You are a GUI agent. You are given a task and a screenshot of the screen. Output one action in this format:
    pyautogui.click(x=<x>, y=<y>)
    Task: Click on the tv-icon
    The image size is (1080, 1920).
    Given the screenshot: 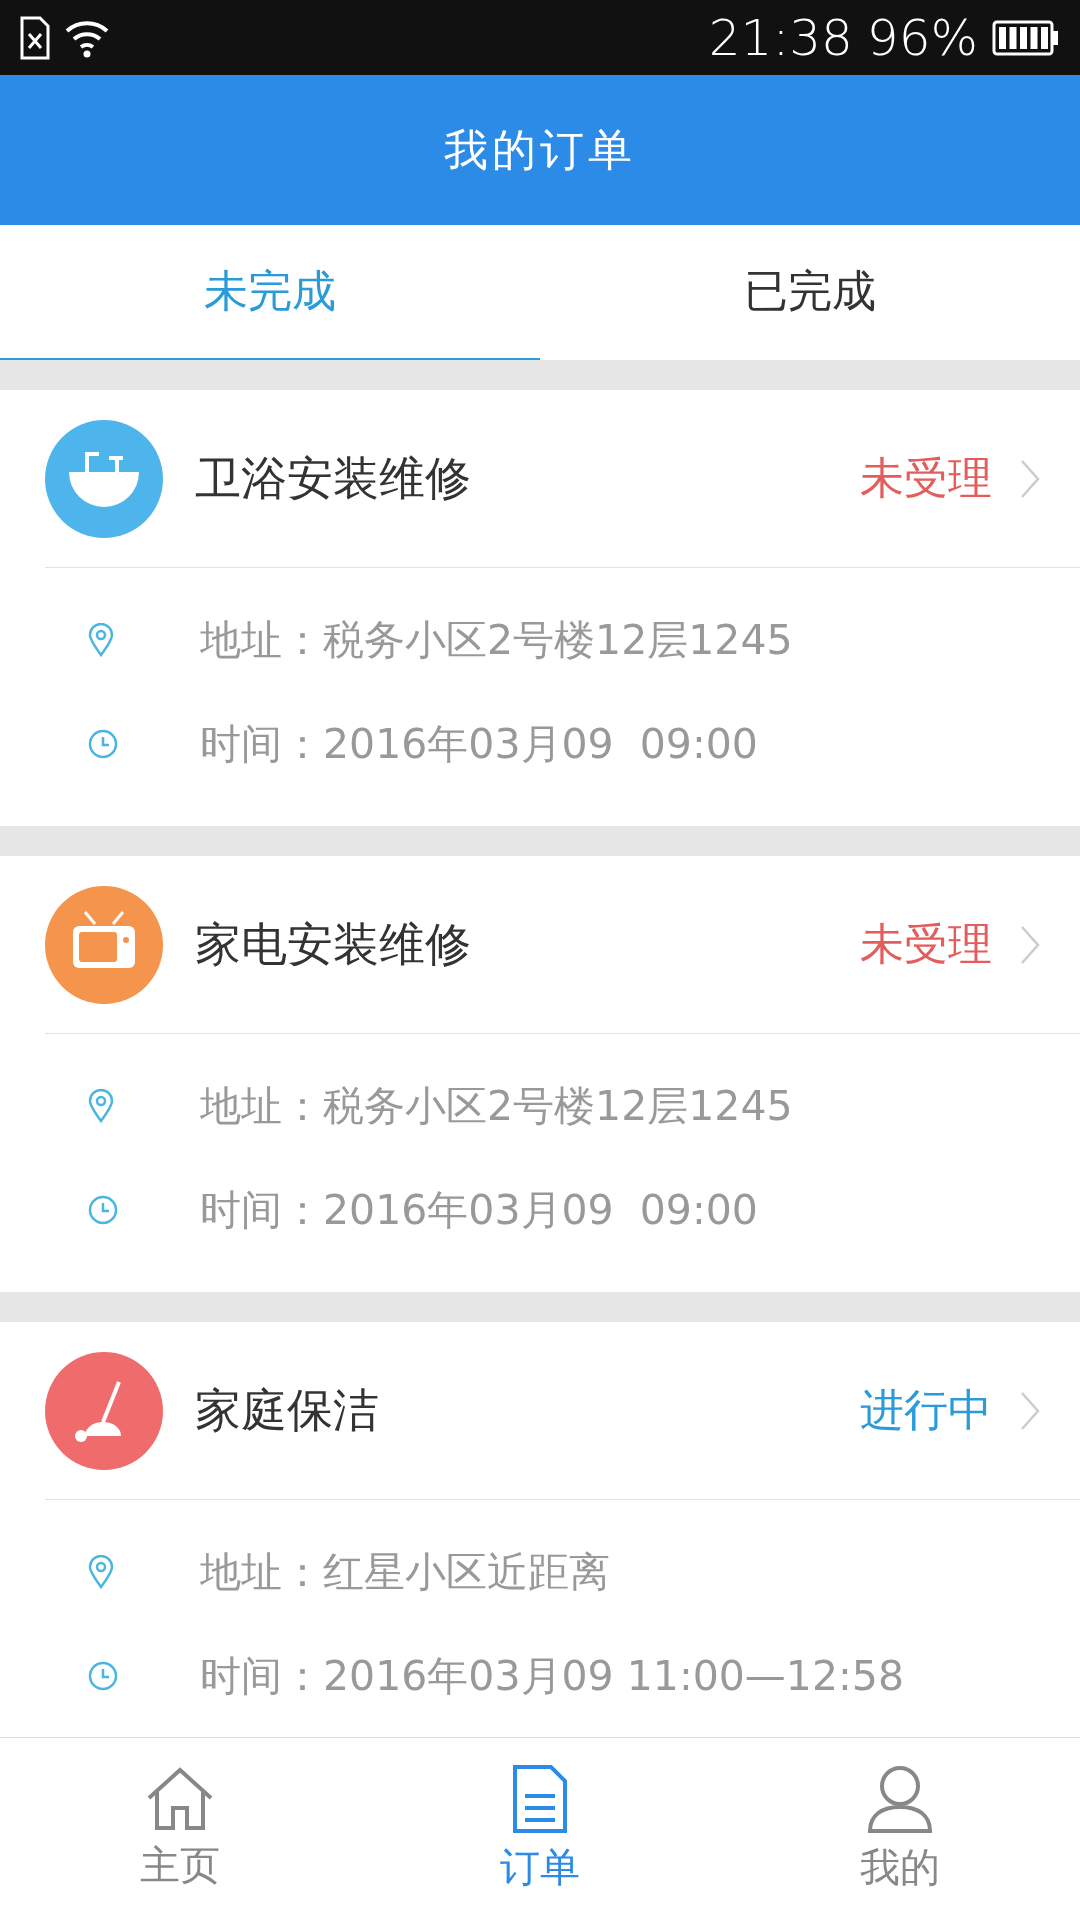 What is the action you would take?
    pyautogui.click(x=104, y=944)
    